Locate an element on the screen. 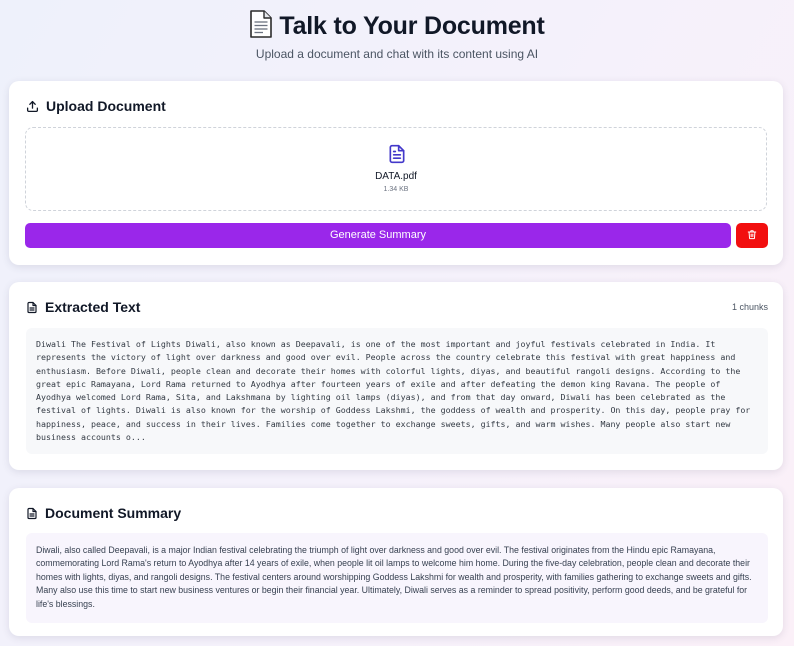  upload-title-label: Upload Document is located at coordinates (106, 106).